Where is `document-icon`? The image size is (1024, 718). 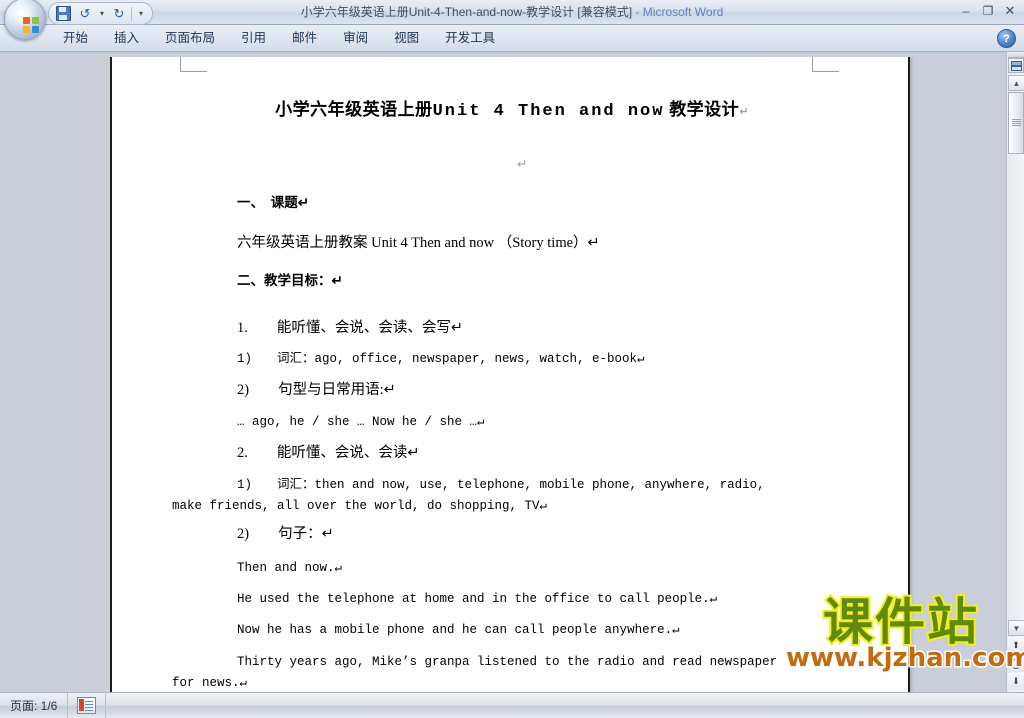
document-icon is located at coordinates (87, 705).